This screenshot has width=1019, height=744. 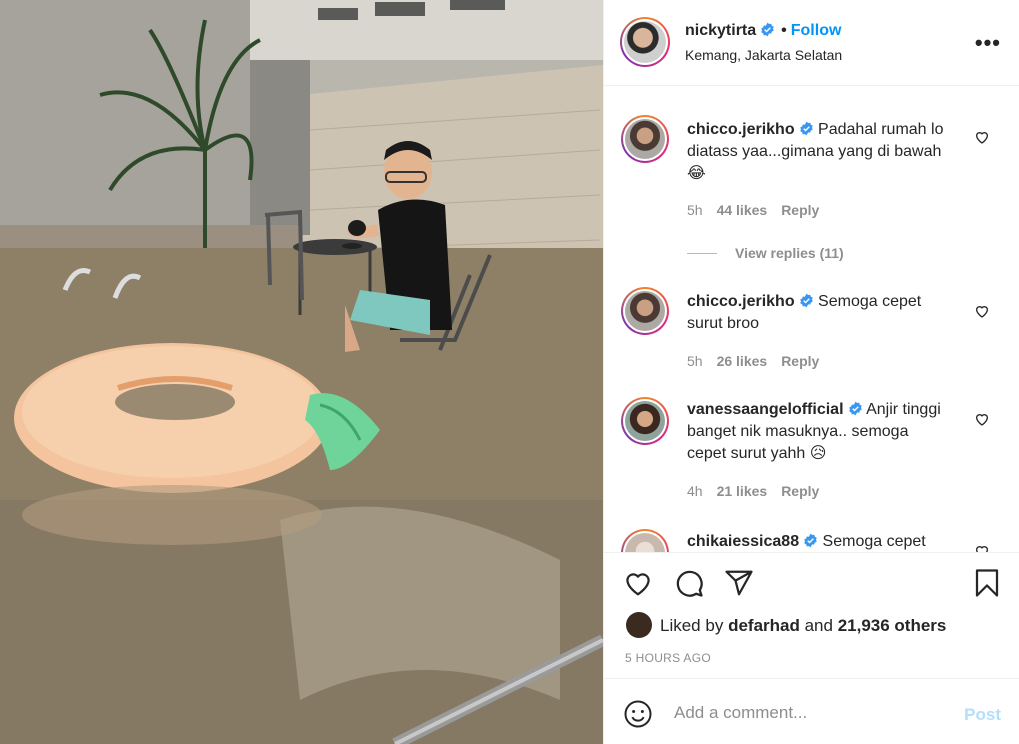 What do you see at coordinates (742, 210) in the screenshot?
I see `comment-likes: 44 likes` at bounding box center [742, 210].